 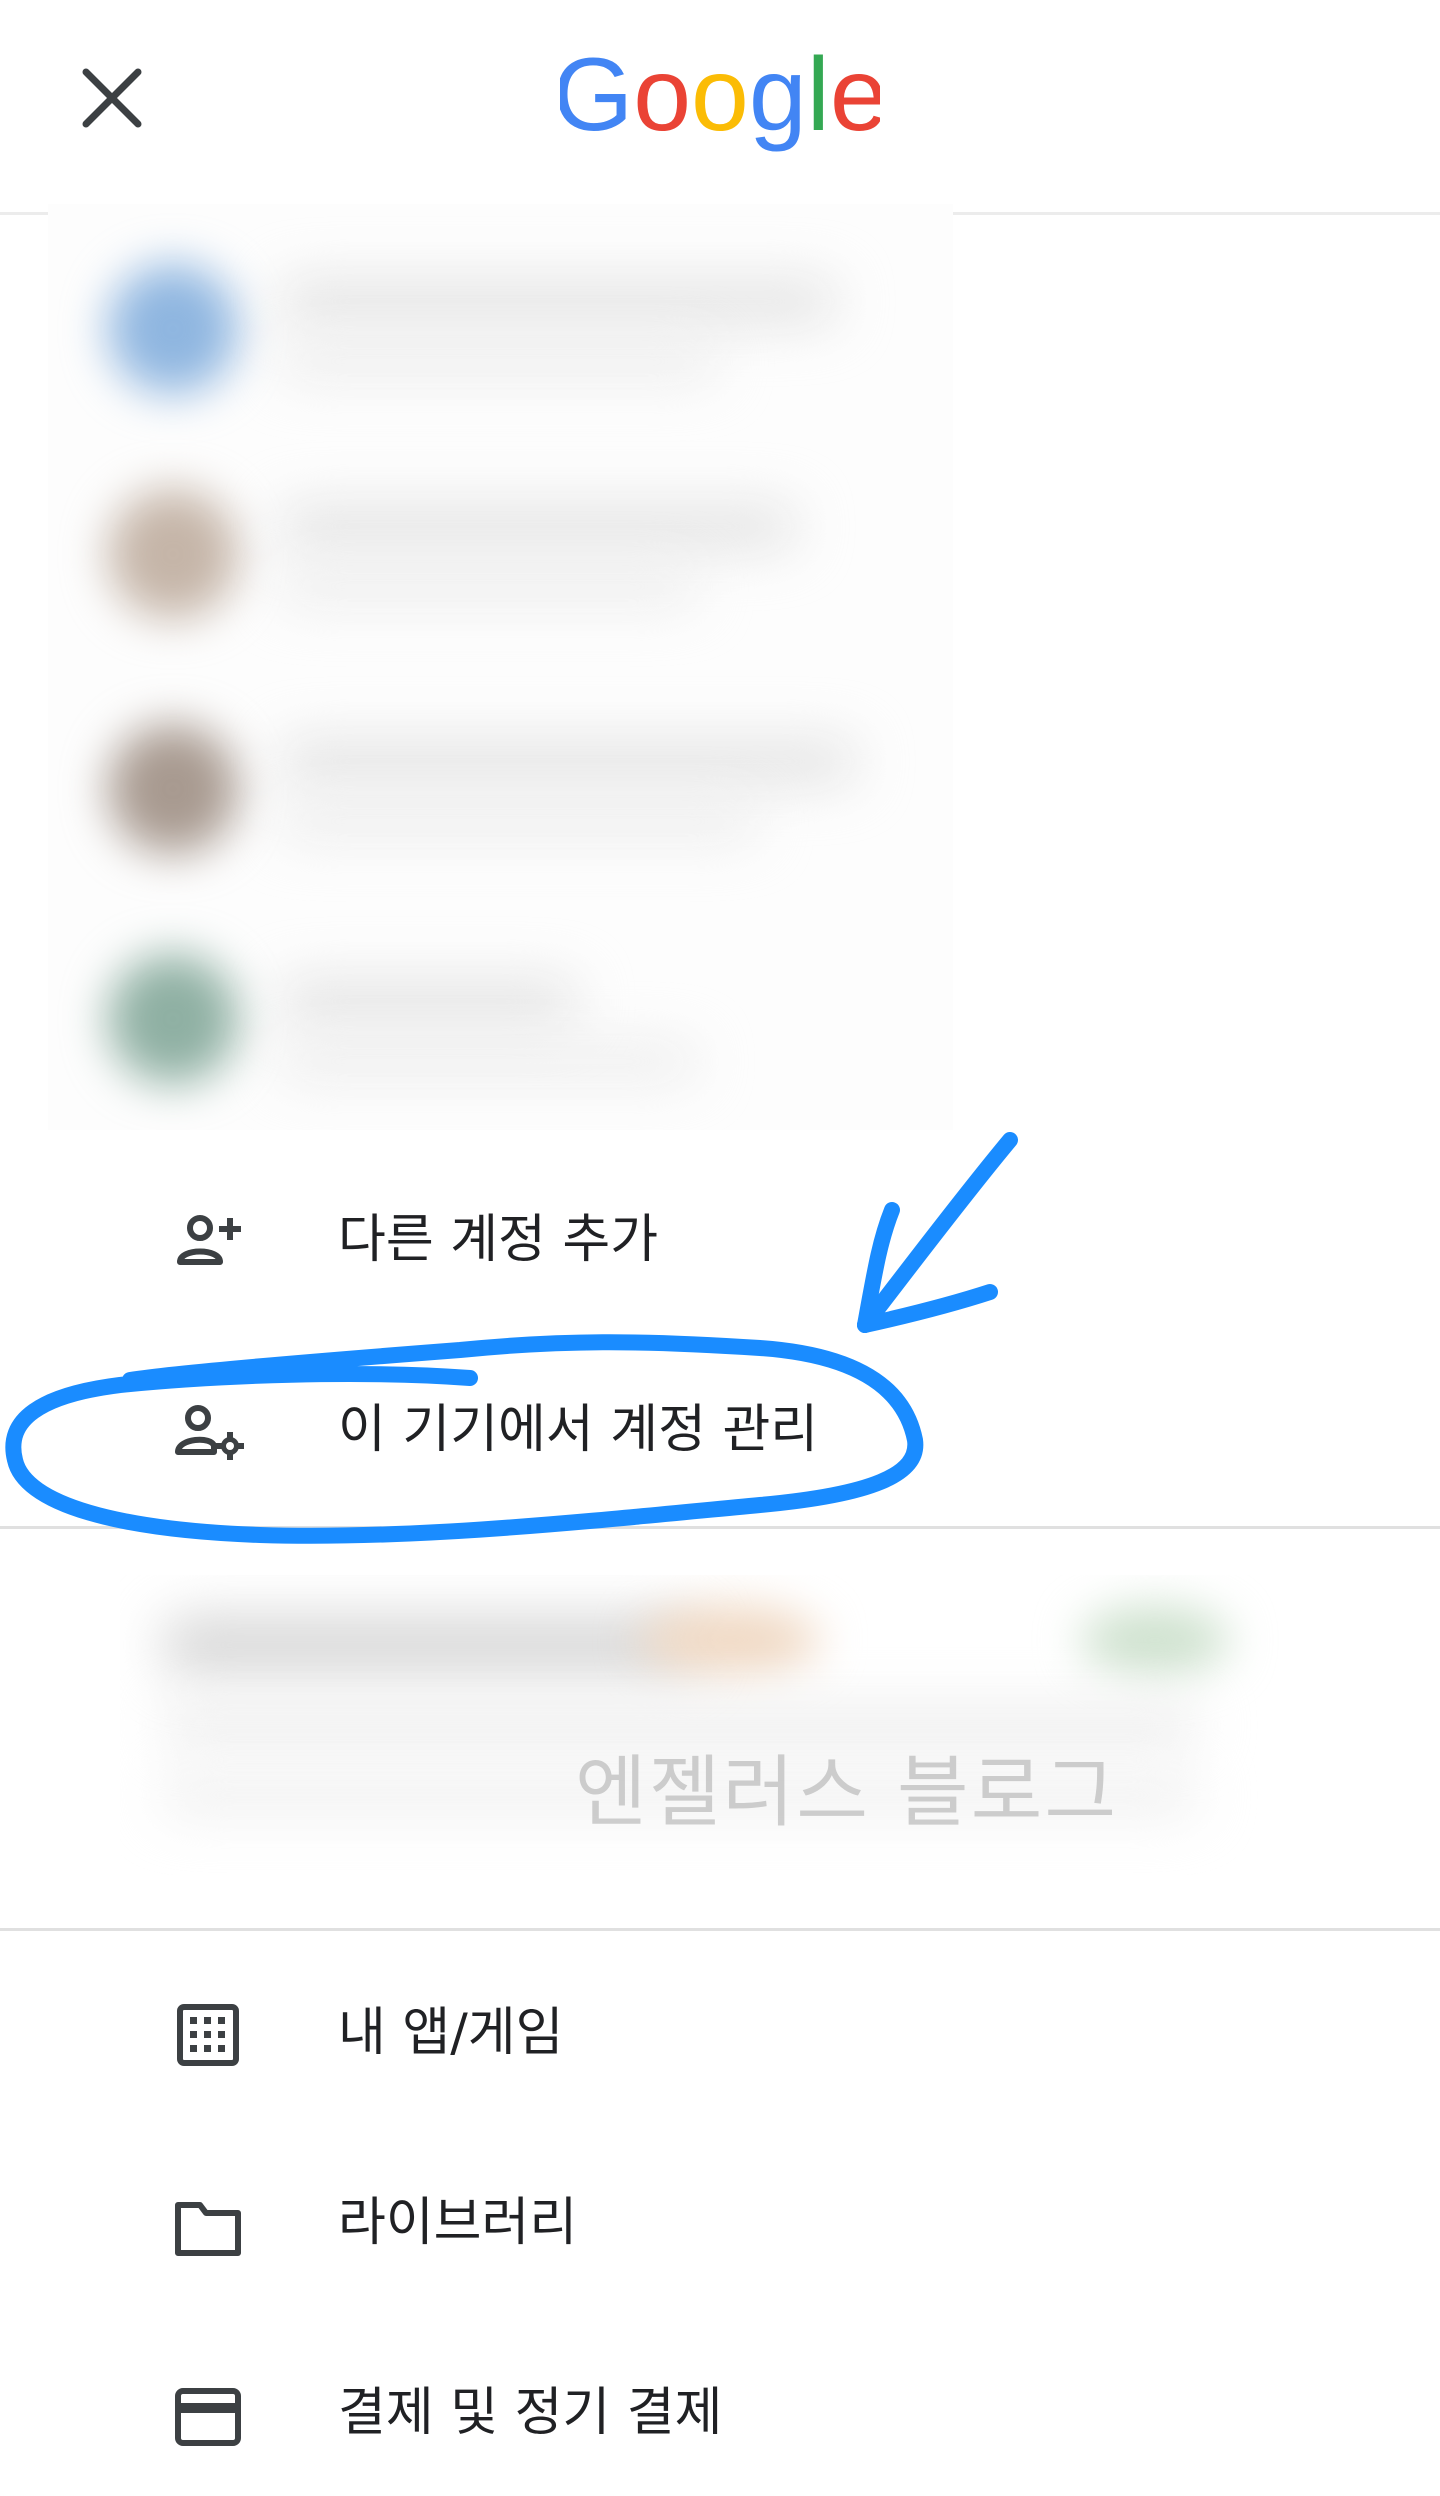 What do you see at coordinates (855, 95) in the screenshot?
I see `logo-letter: e` at bounding box center [855, 95].